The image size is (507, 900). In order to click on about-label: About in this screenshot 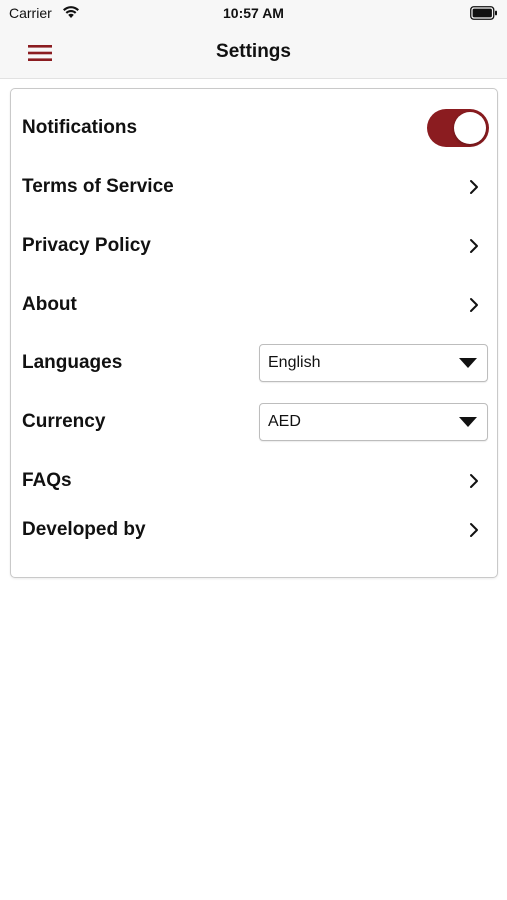, I will do `click(49, 304)`.